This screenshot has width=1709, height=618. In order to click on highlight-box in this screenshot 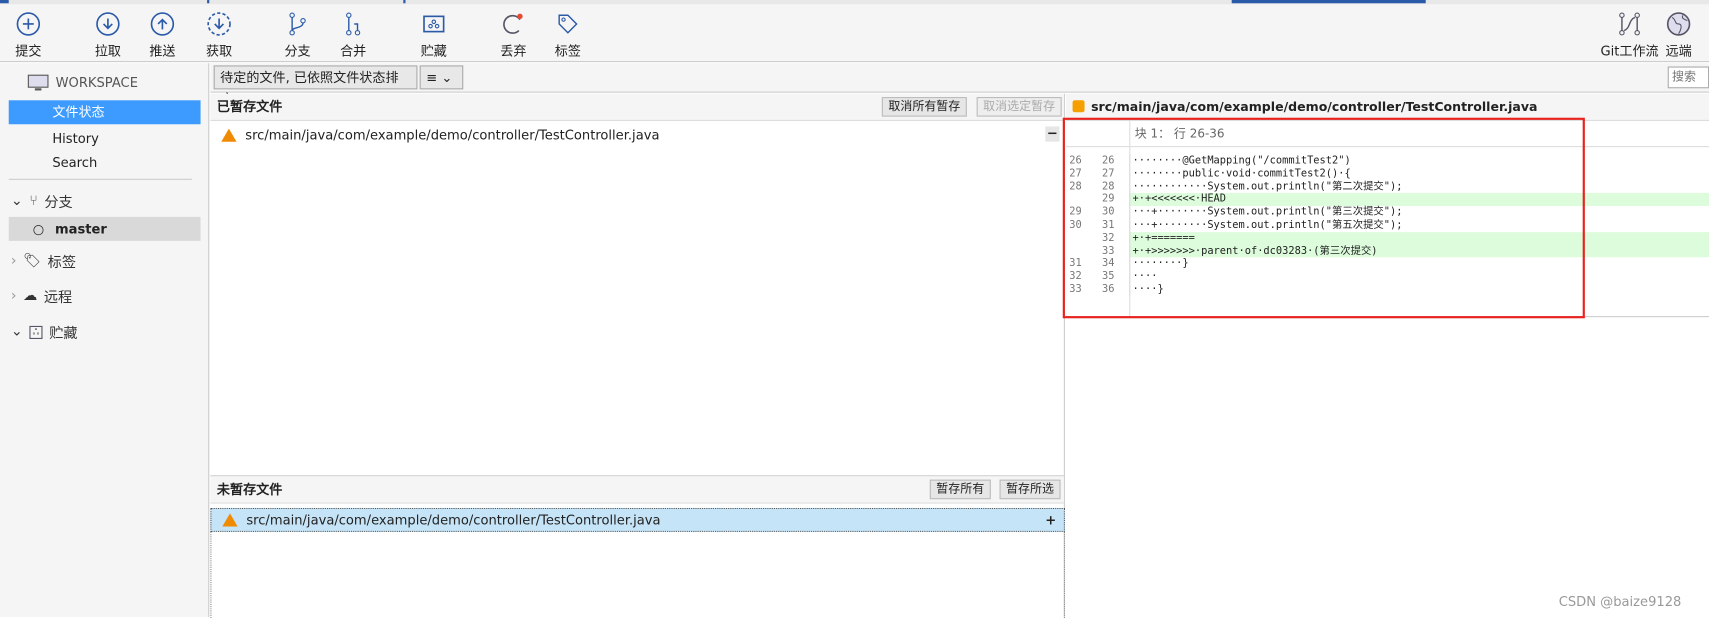, I will do `click(1323, 218)`.